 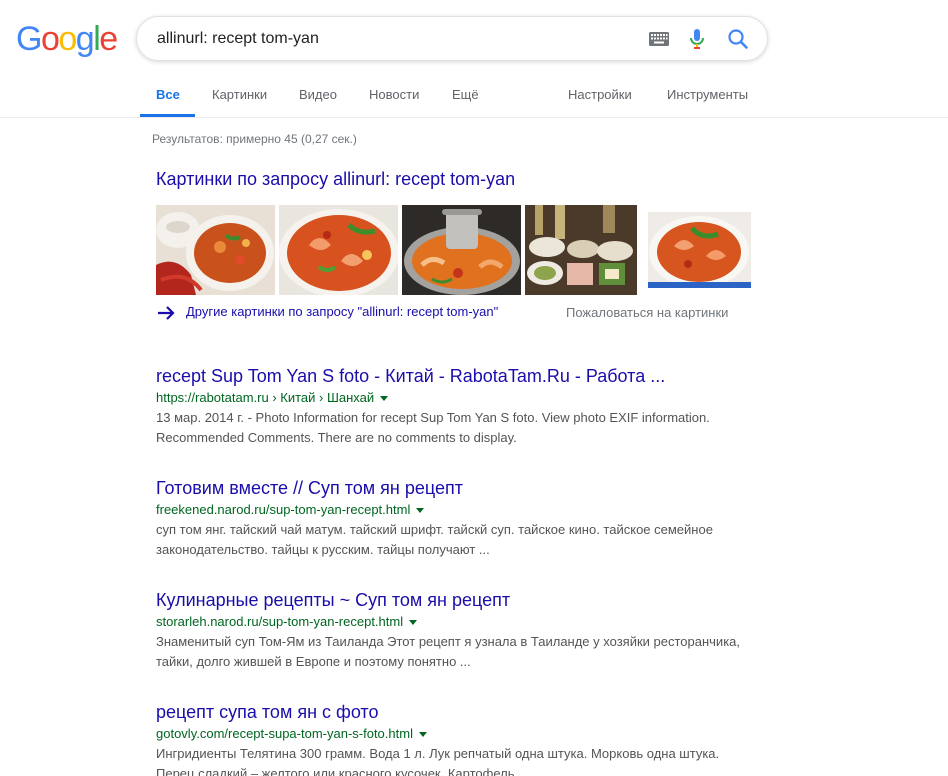 I want to click on logo-letter: g, so click(x=85, y=39).